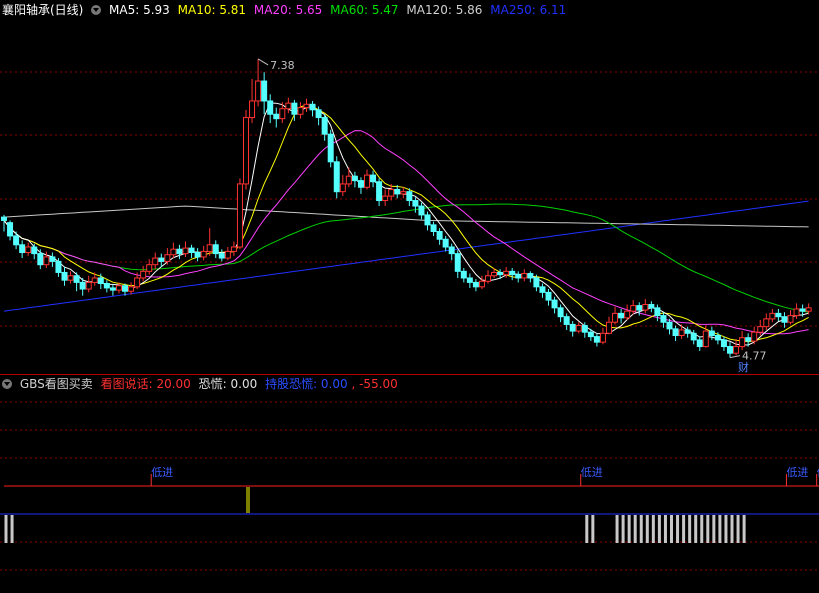 The height and width of the screenshot is (593, 819). What do you see at coordinates (306, 384) in the screenshot?
I see `indicator-value-3: 持股恐慌: 0.00` at bounding box center [306, 384].